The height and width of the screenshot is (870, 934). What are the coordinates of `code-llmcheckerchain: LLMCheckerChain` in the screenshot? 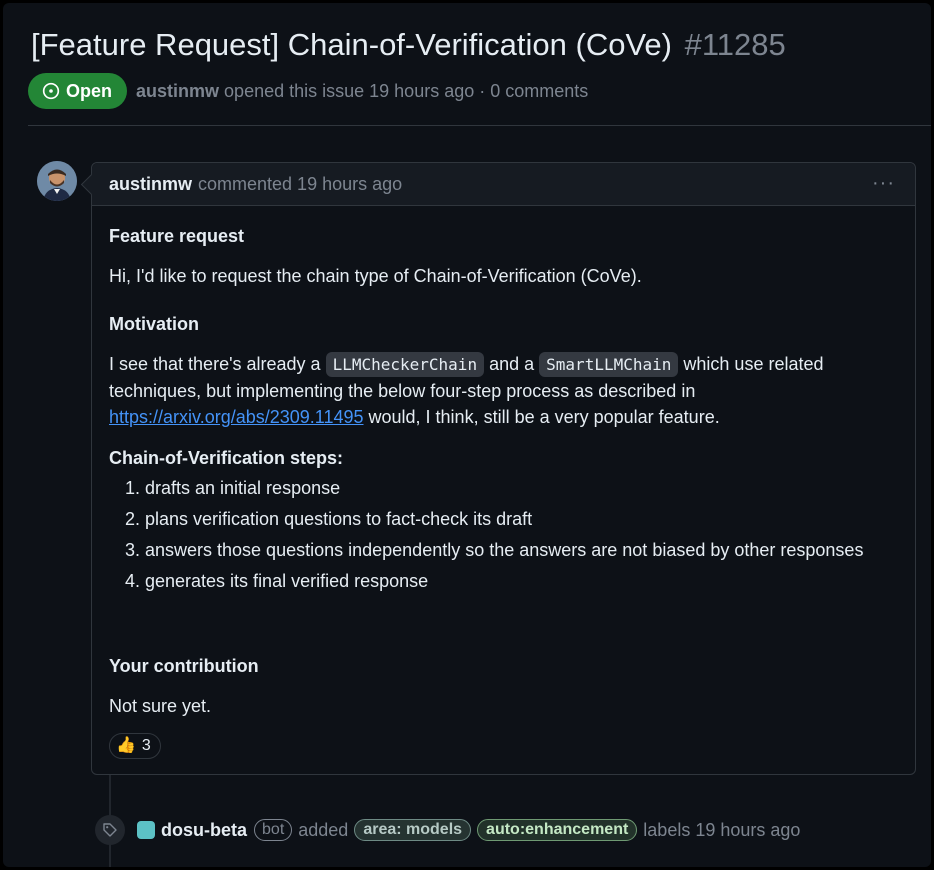 It's located at (405, 364).